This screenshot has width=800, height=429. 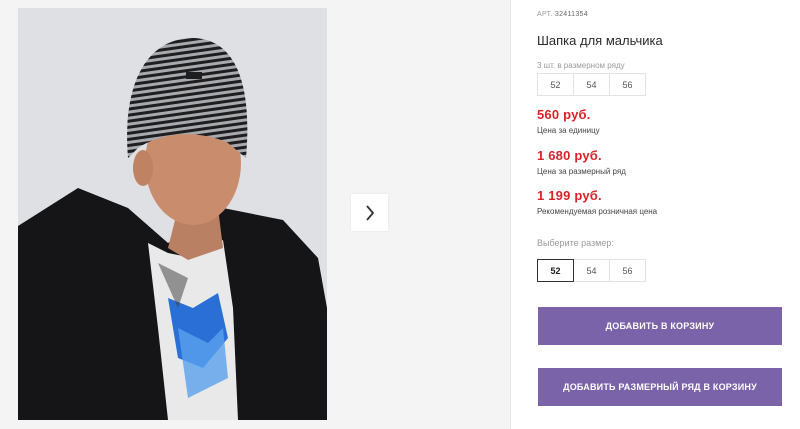 What do you see at coordinates (581, 65) in the screenshot?
I see `set-note: 3 шт. в размерном ряду` at bounding box center [581, 65].